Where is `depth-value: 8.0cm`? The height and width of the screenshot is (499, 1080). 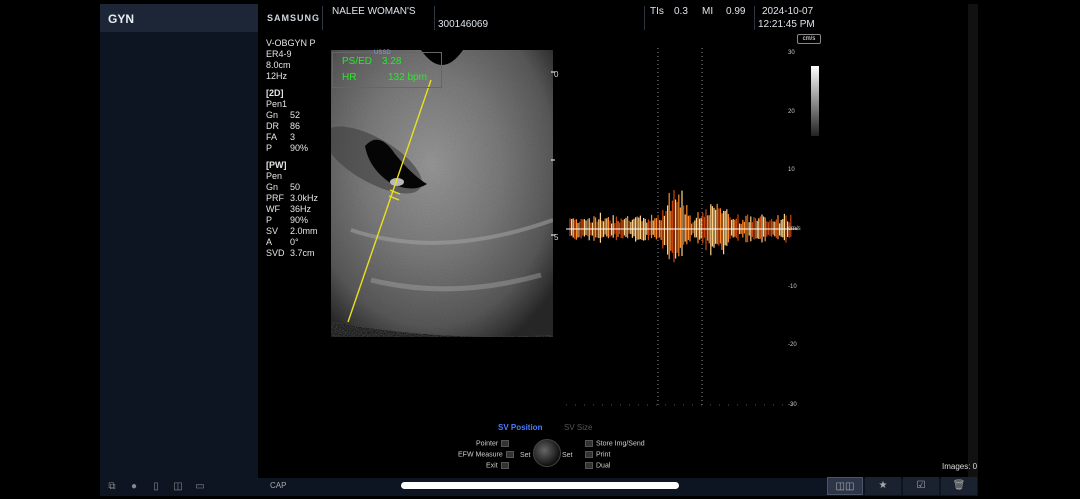 depth-value: 8.0cm is located at coordinates (278, 65).